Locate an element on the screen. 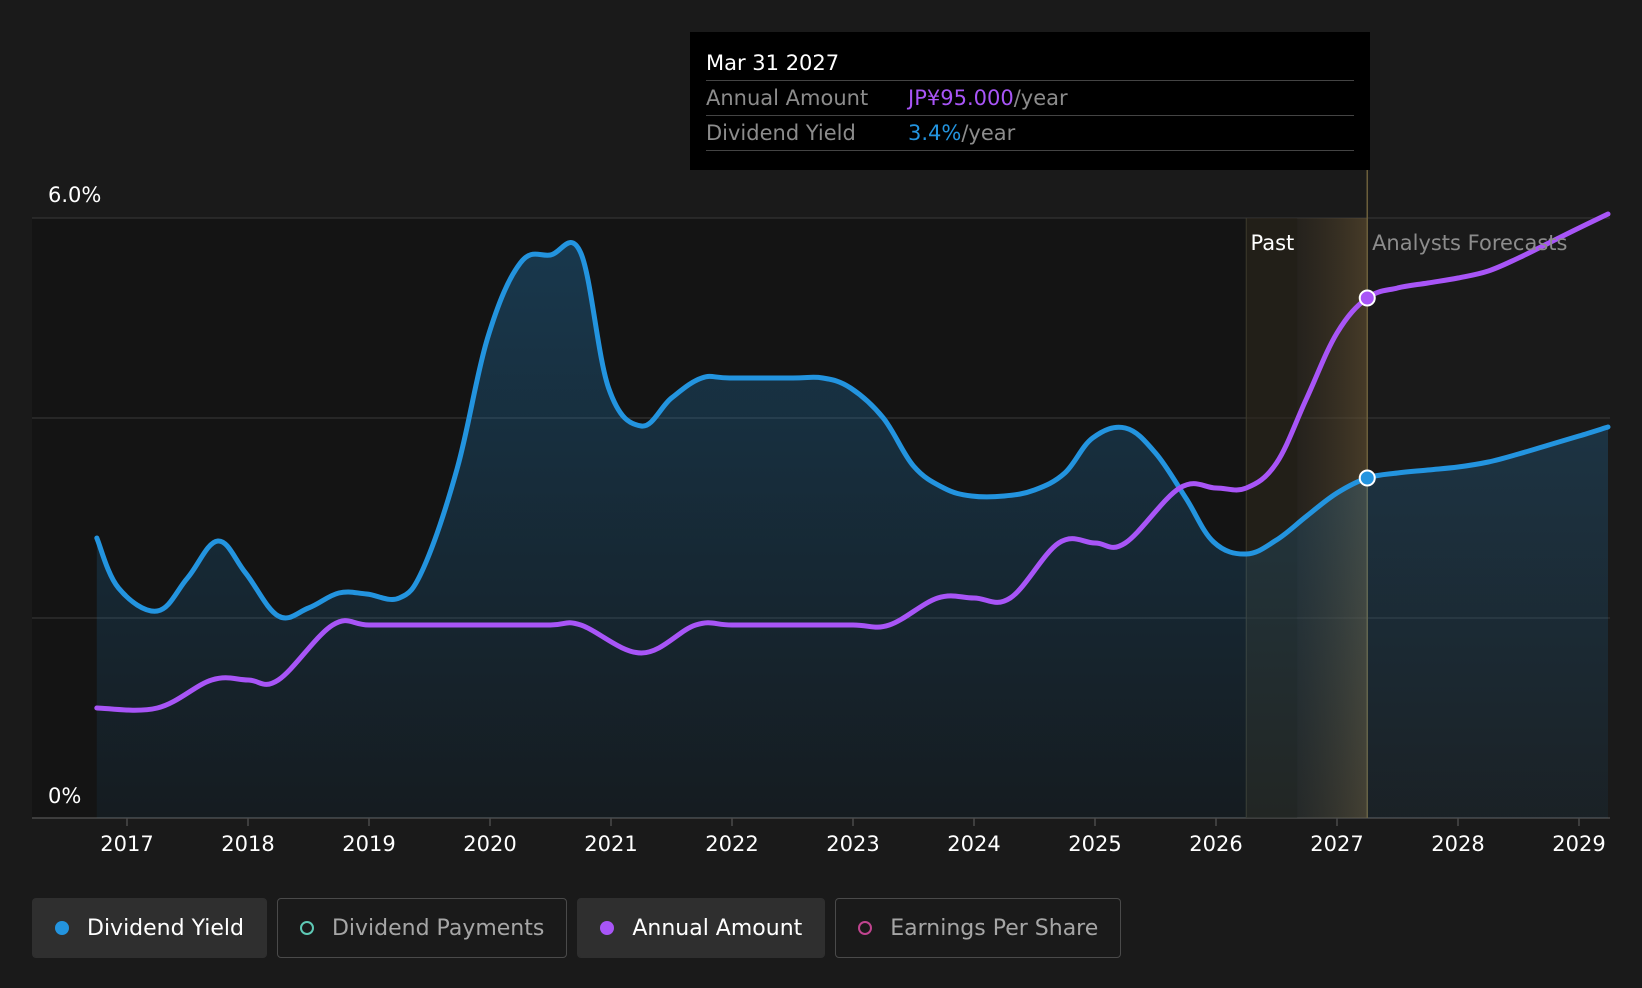 The image size is (1642, 988). x-tick-label: 2029 is located at coordinates (1578, 844).